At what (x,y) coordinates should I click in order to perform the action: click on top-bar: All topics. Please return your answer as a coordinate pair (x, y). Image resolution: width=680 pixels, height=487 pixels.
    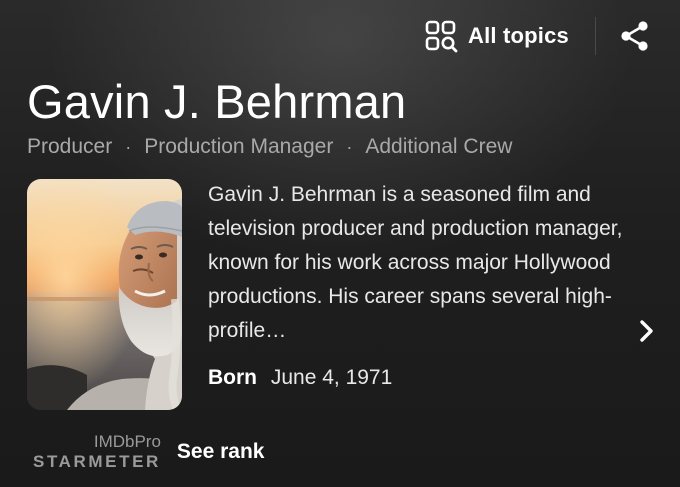
    Looking at the image, I should click on (538, 36).